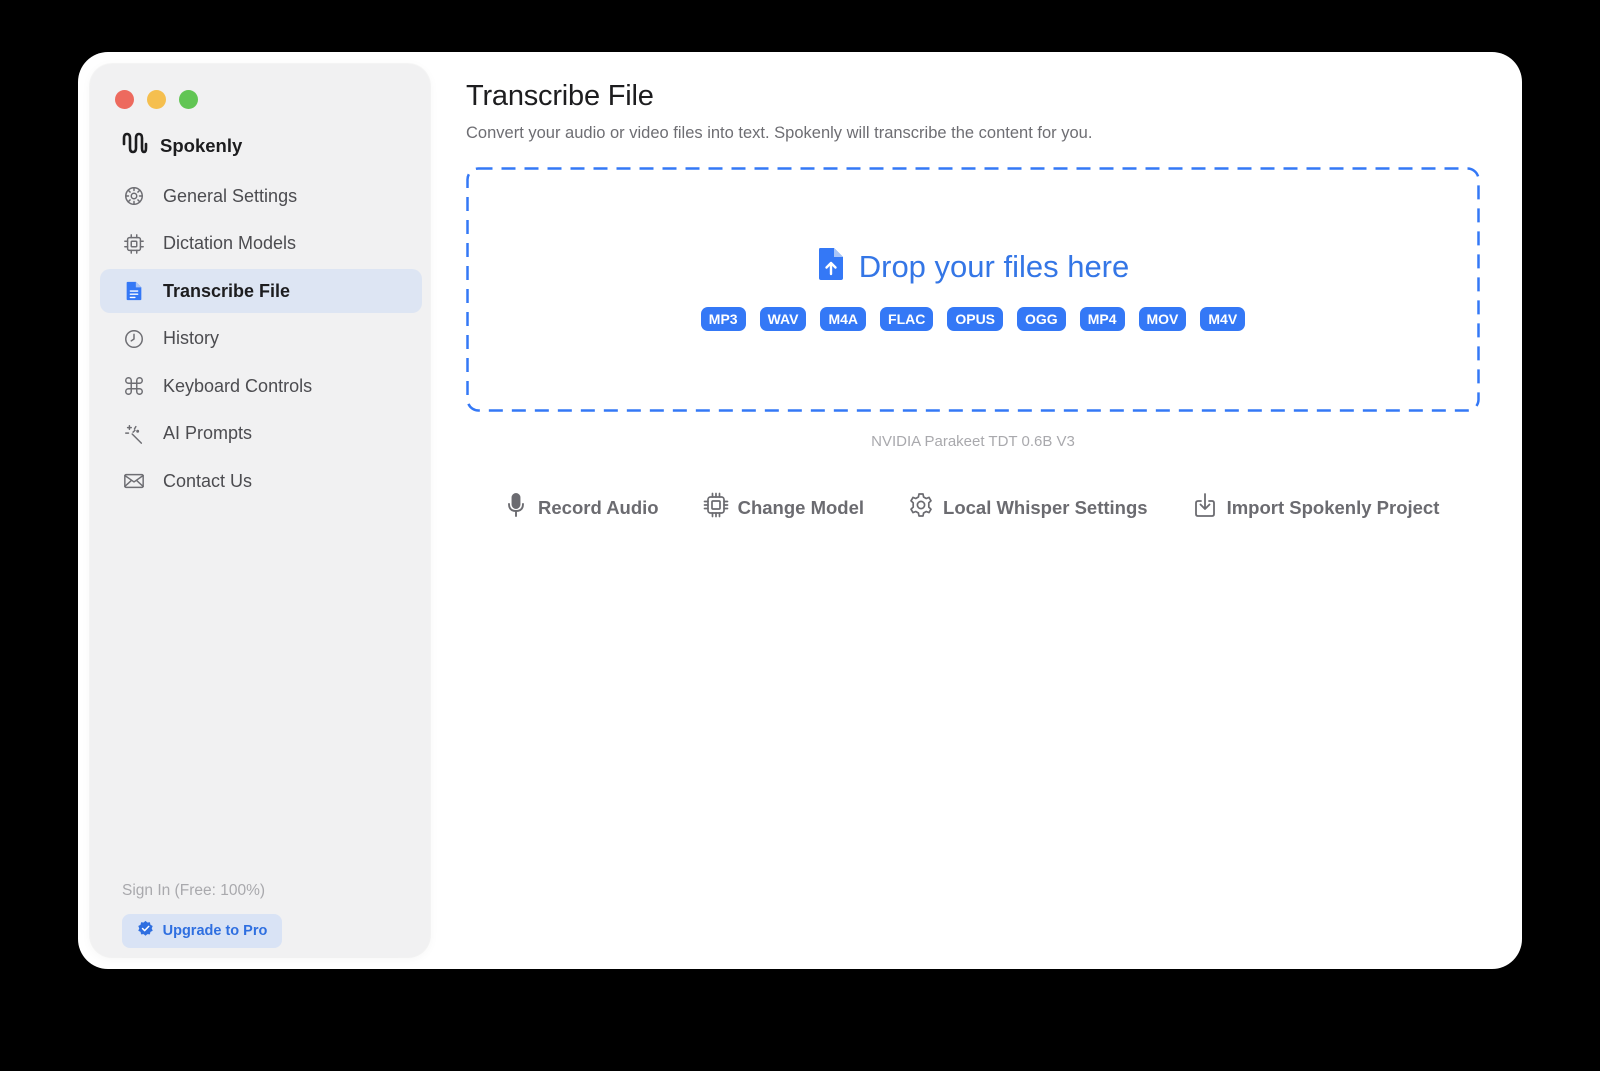 The width and height of the screenshot is (1600, 1071). What do you see at coordinates (560, 96) in the screenshot?
I see `page-title: Transcribe File` at bounding box center [560, 96].